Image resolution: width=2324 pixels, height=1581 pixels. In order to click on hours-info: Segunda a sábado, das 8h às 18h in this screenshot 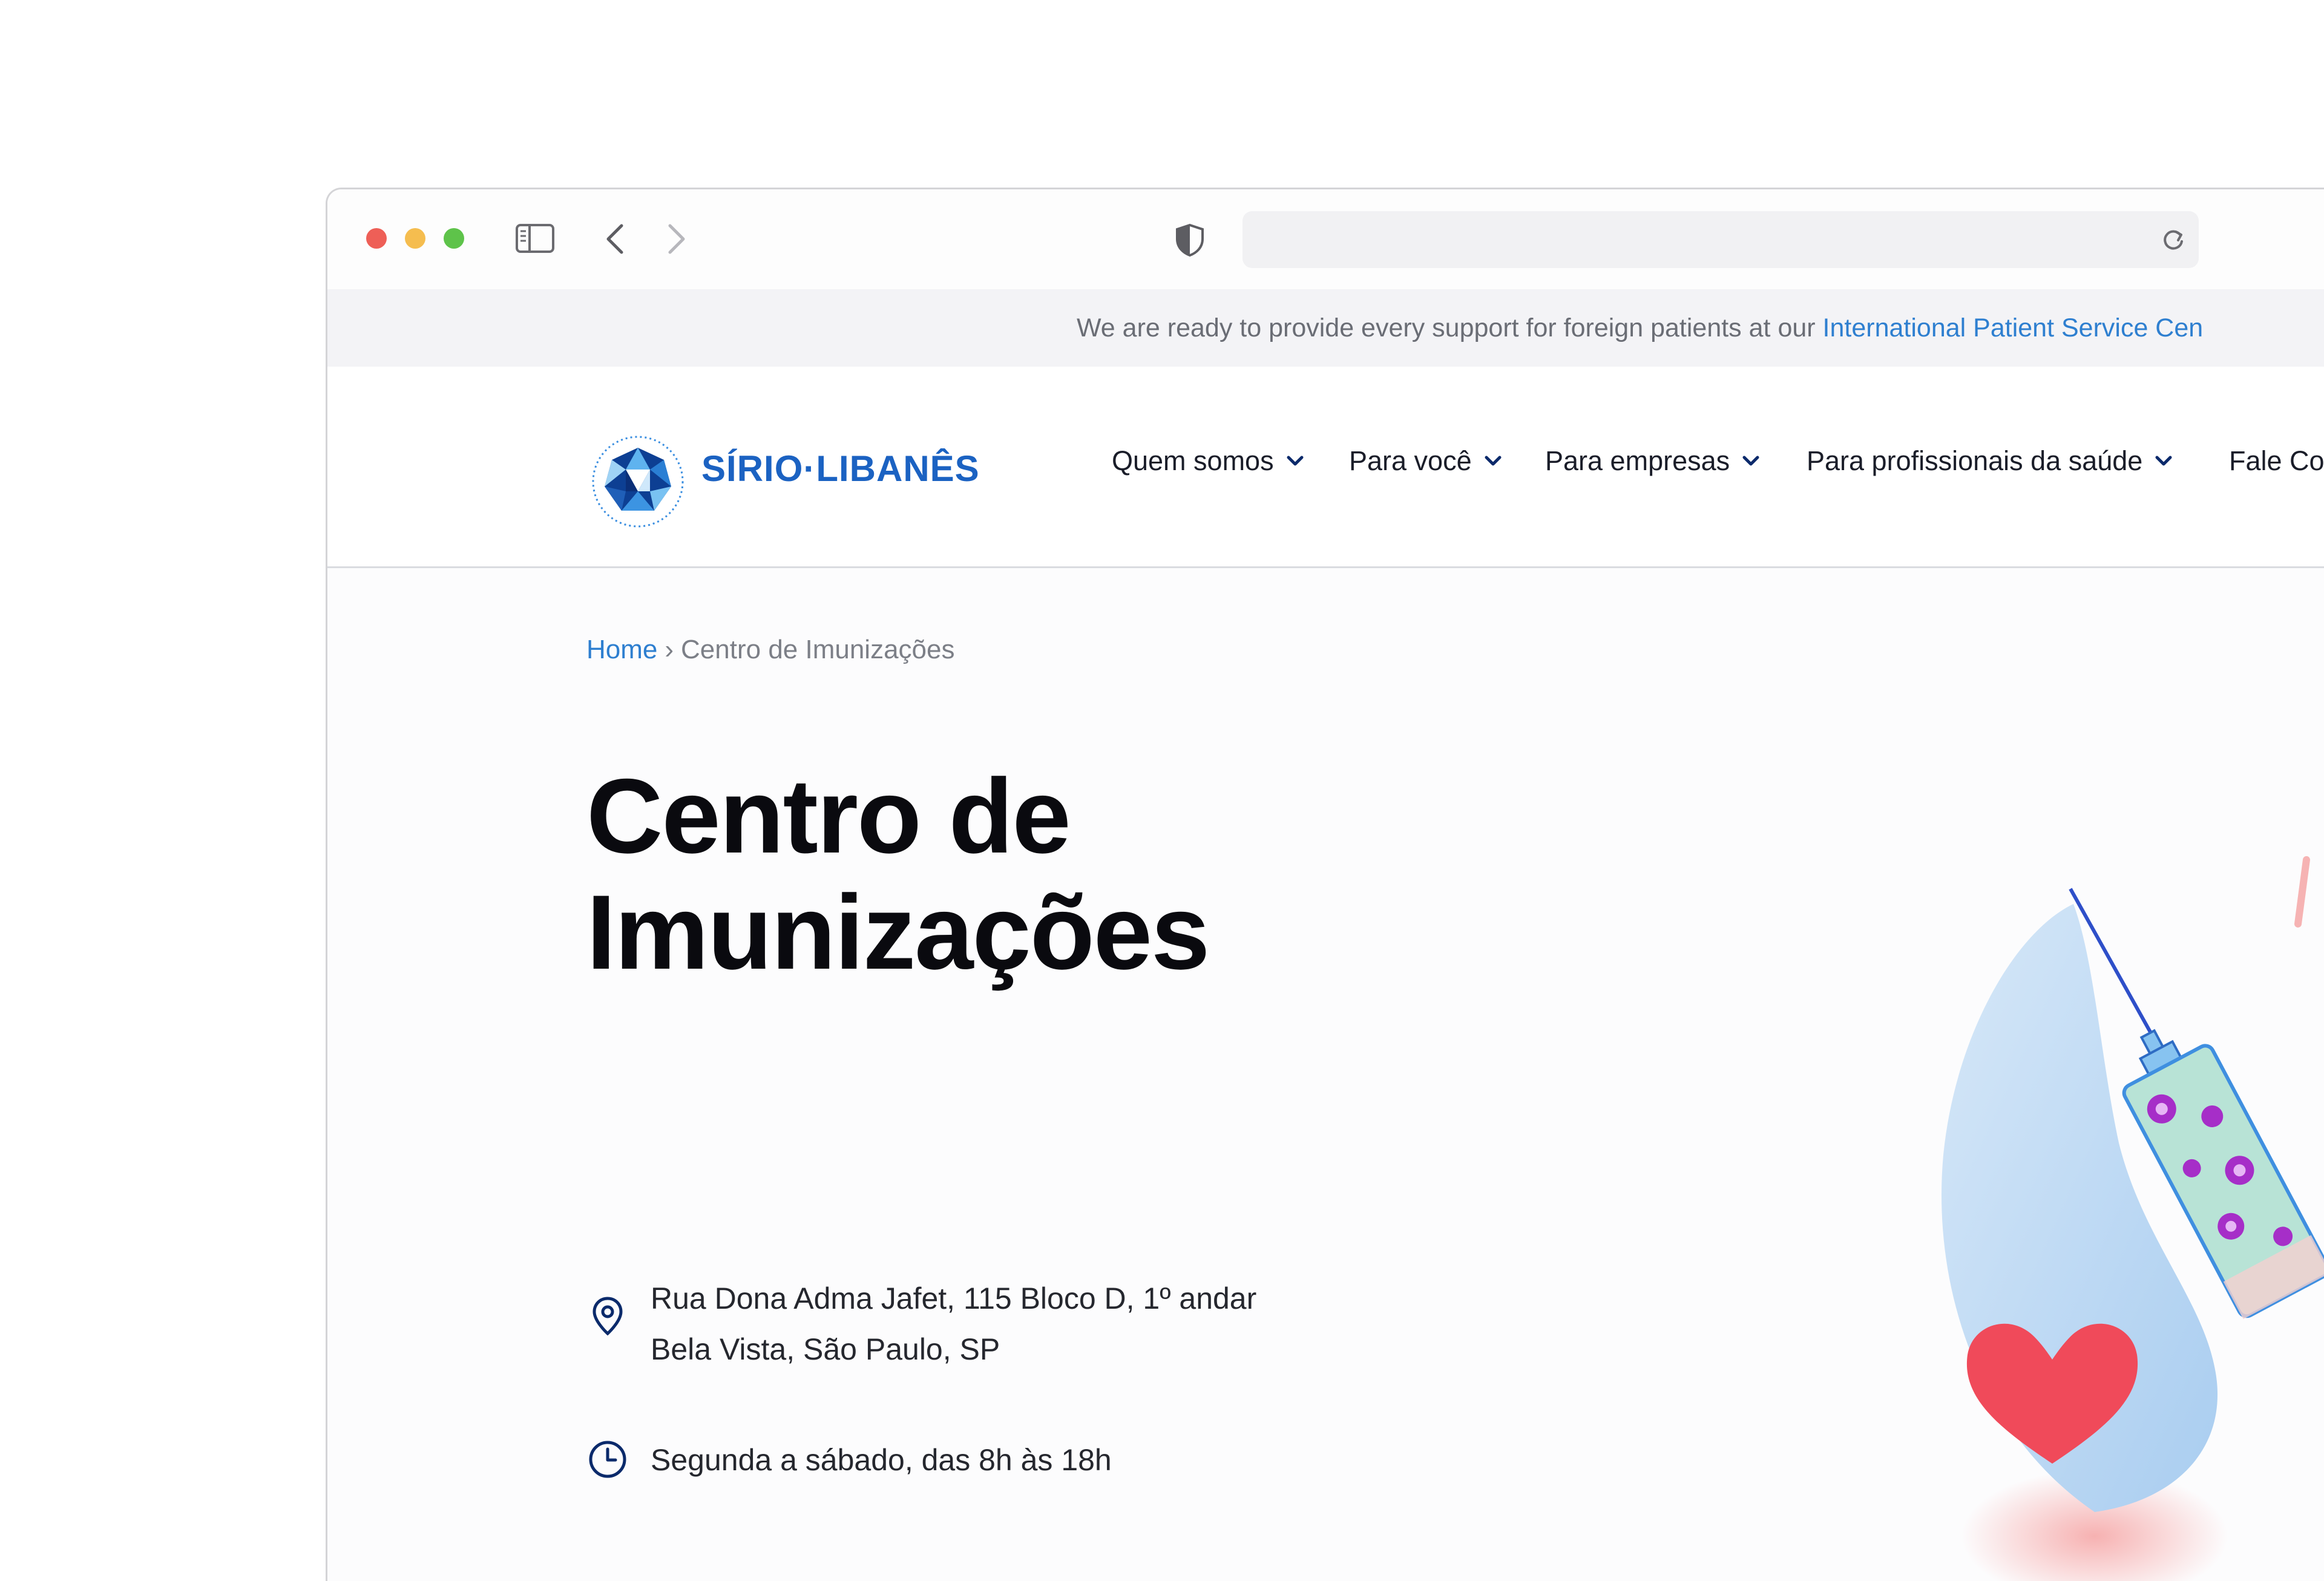, I will do `click(849, 1460)`.